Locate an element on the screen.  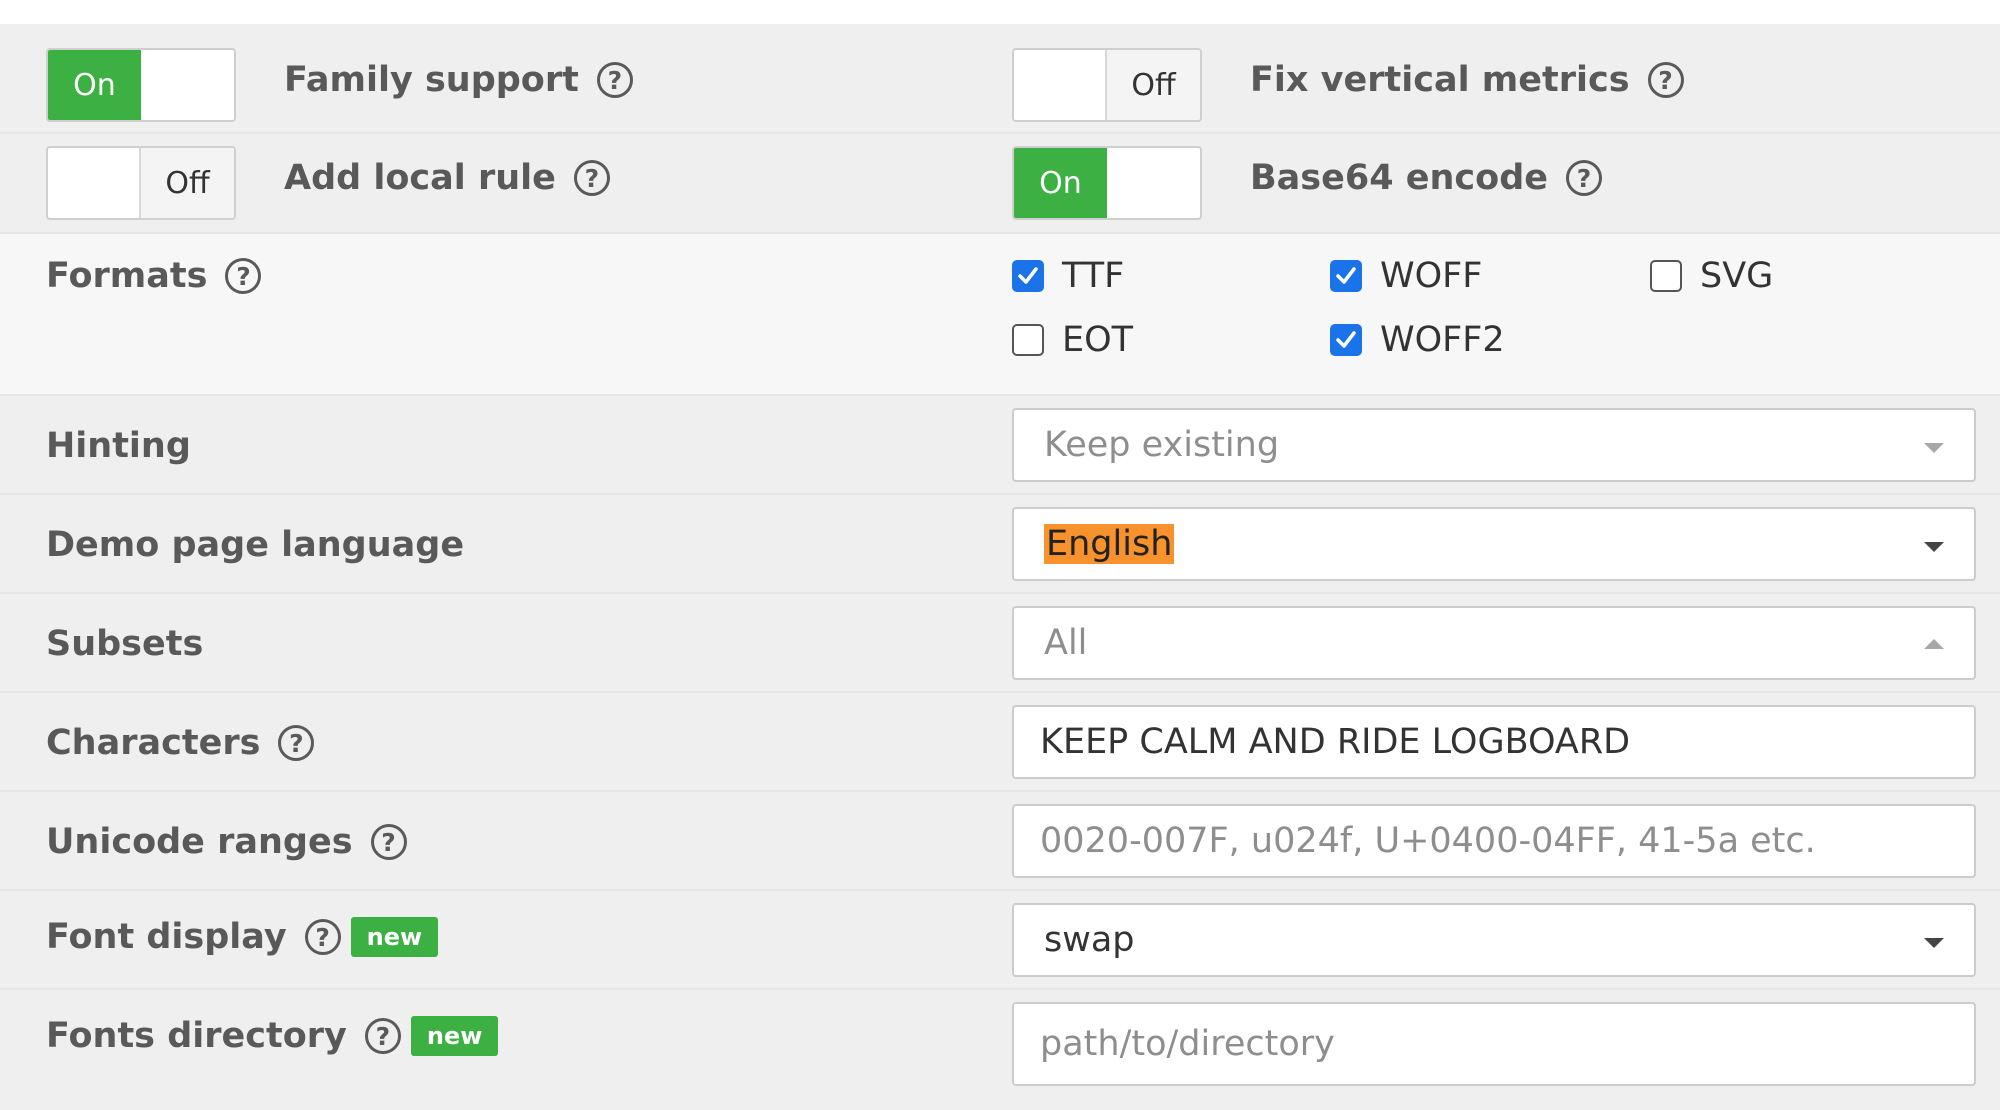
font-display-label: Font display ? new is located at coordinates (242, 937).